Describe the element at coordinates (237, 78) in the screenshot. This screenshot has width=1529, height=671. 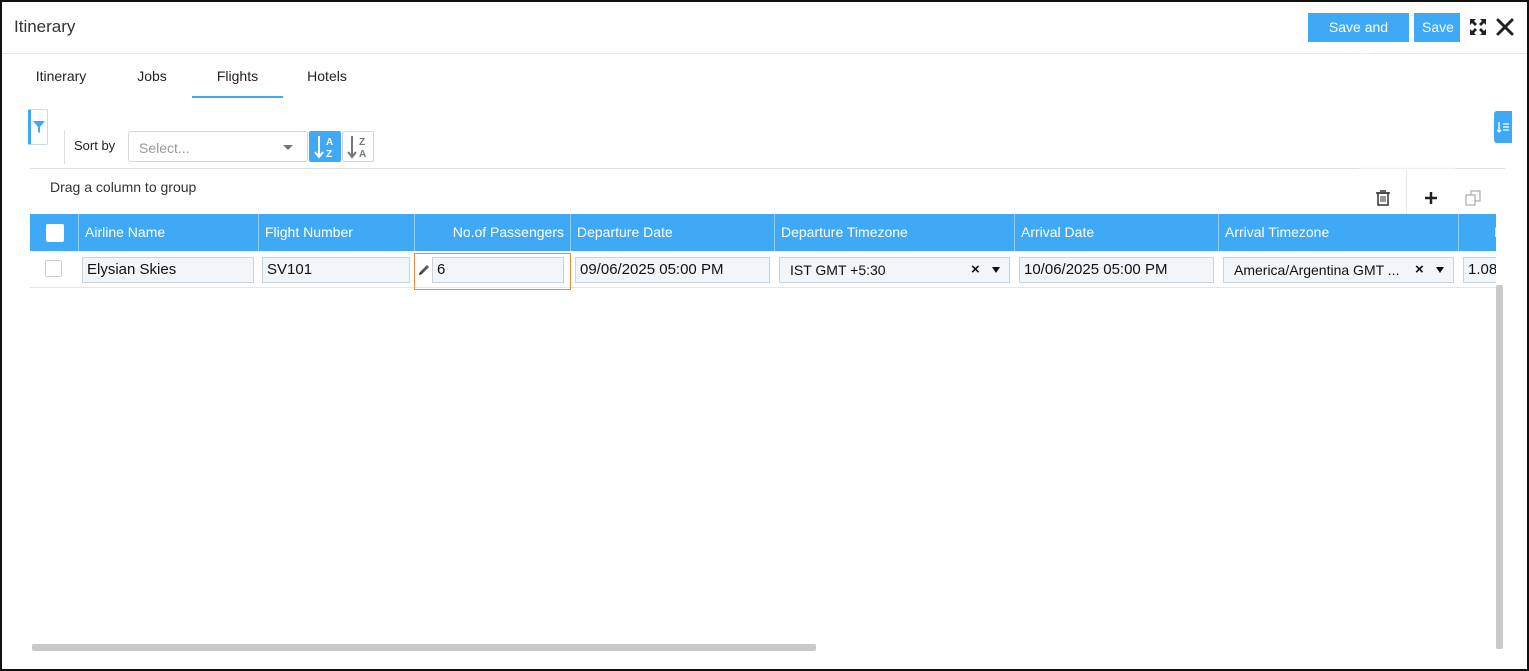
I see `tab-flights: Flights` at that location.